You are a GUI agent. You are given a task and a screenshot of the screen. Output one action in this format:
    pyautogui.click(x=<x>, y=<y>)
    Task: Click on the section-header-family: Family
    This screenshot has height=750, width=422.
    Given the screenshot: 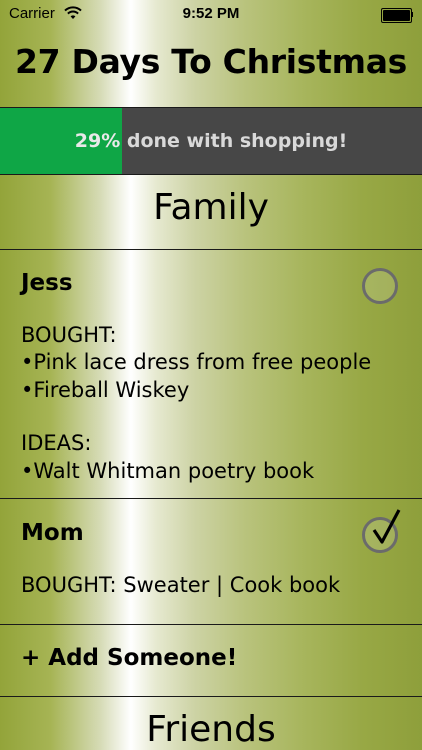 What is the action you would take?
    pyautogui.click(x=211, y=207)
    